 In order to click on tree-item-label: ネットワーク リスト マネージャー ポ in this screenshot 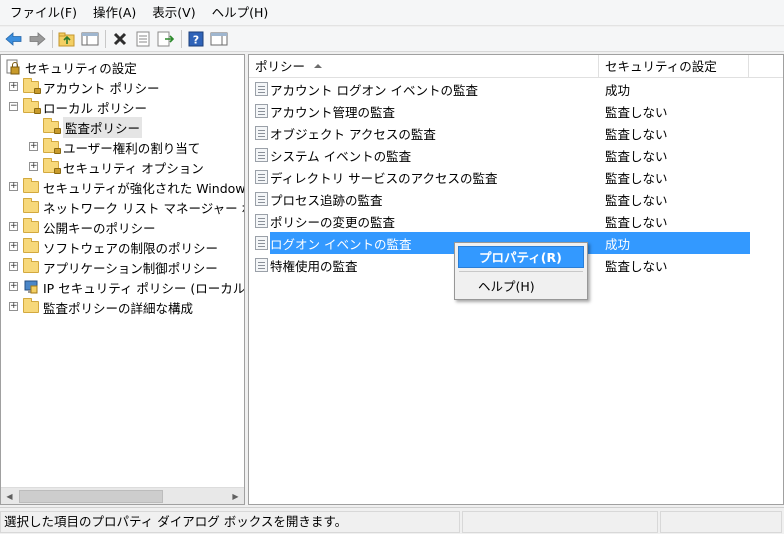, I will do `click(144, 208)`.